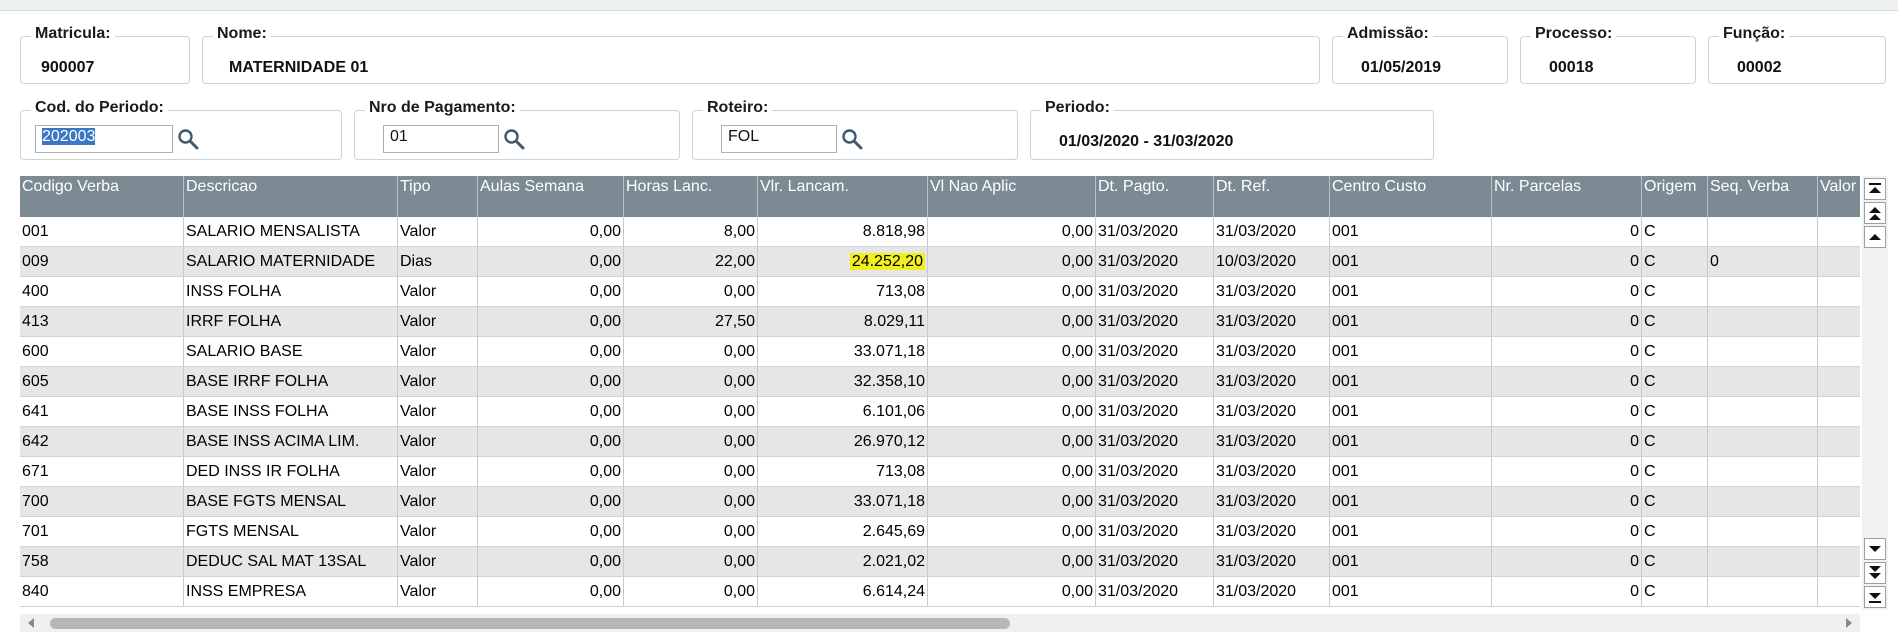 Image resolution: width=1898 pixels, height=635 pixels. I want to click on table-cell: 642, so click(102, 442).